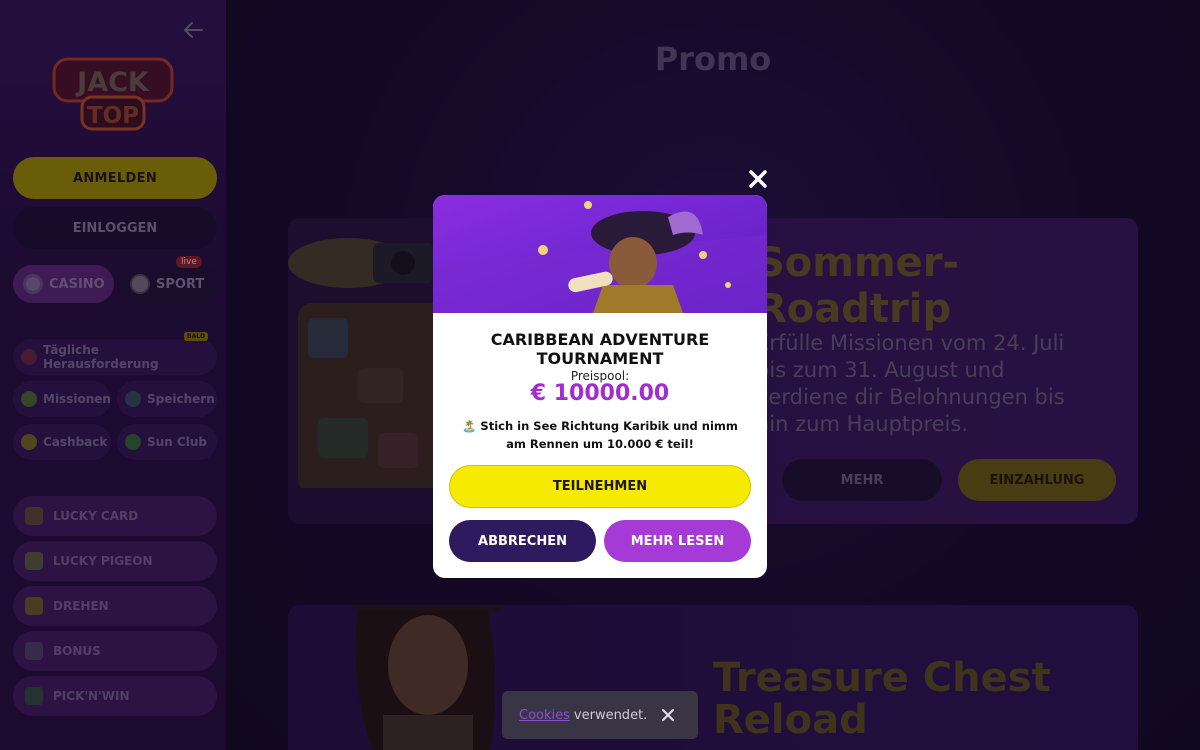 The width and height of the screenshot is (1200, 750). I want to click on join-button: TEILNEHMEN, so click(600, 486).